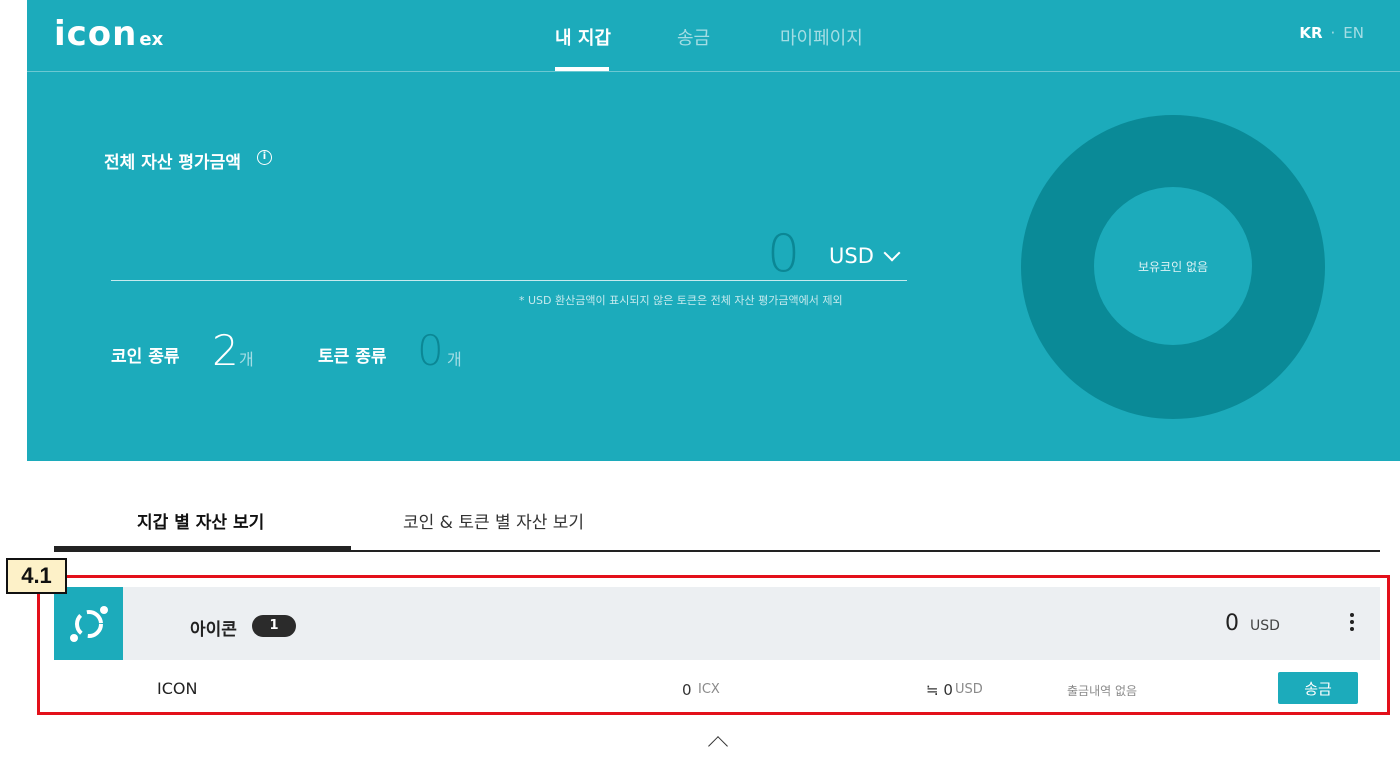 The height and width of the screenshot is (761, 1400). I want to click on nav-mypage: 마이페이지, so click(821, 37).